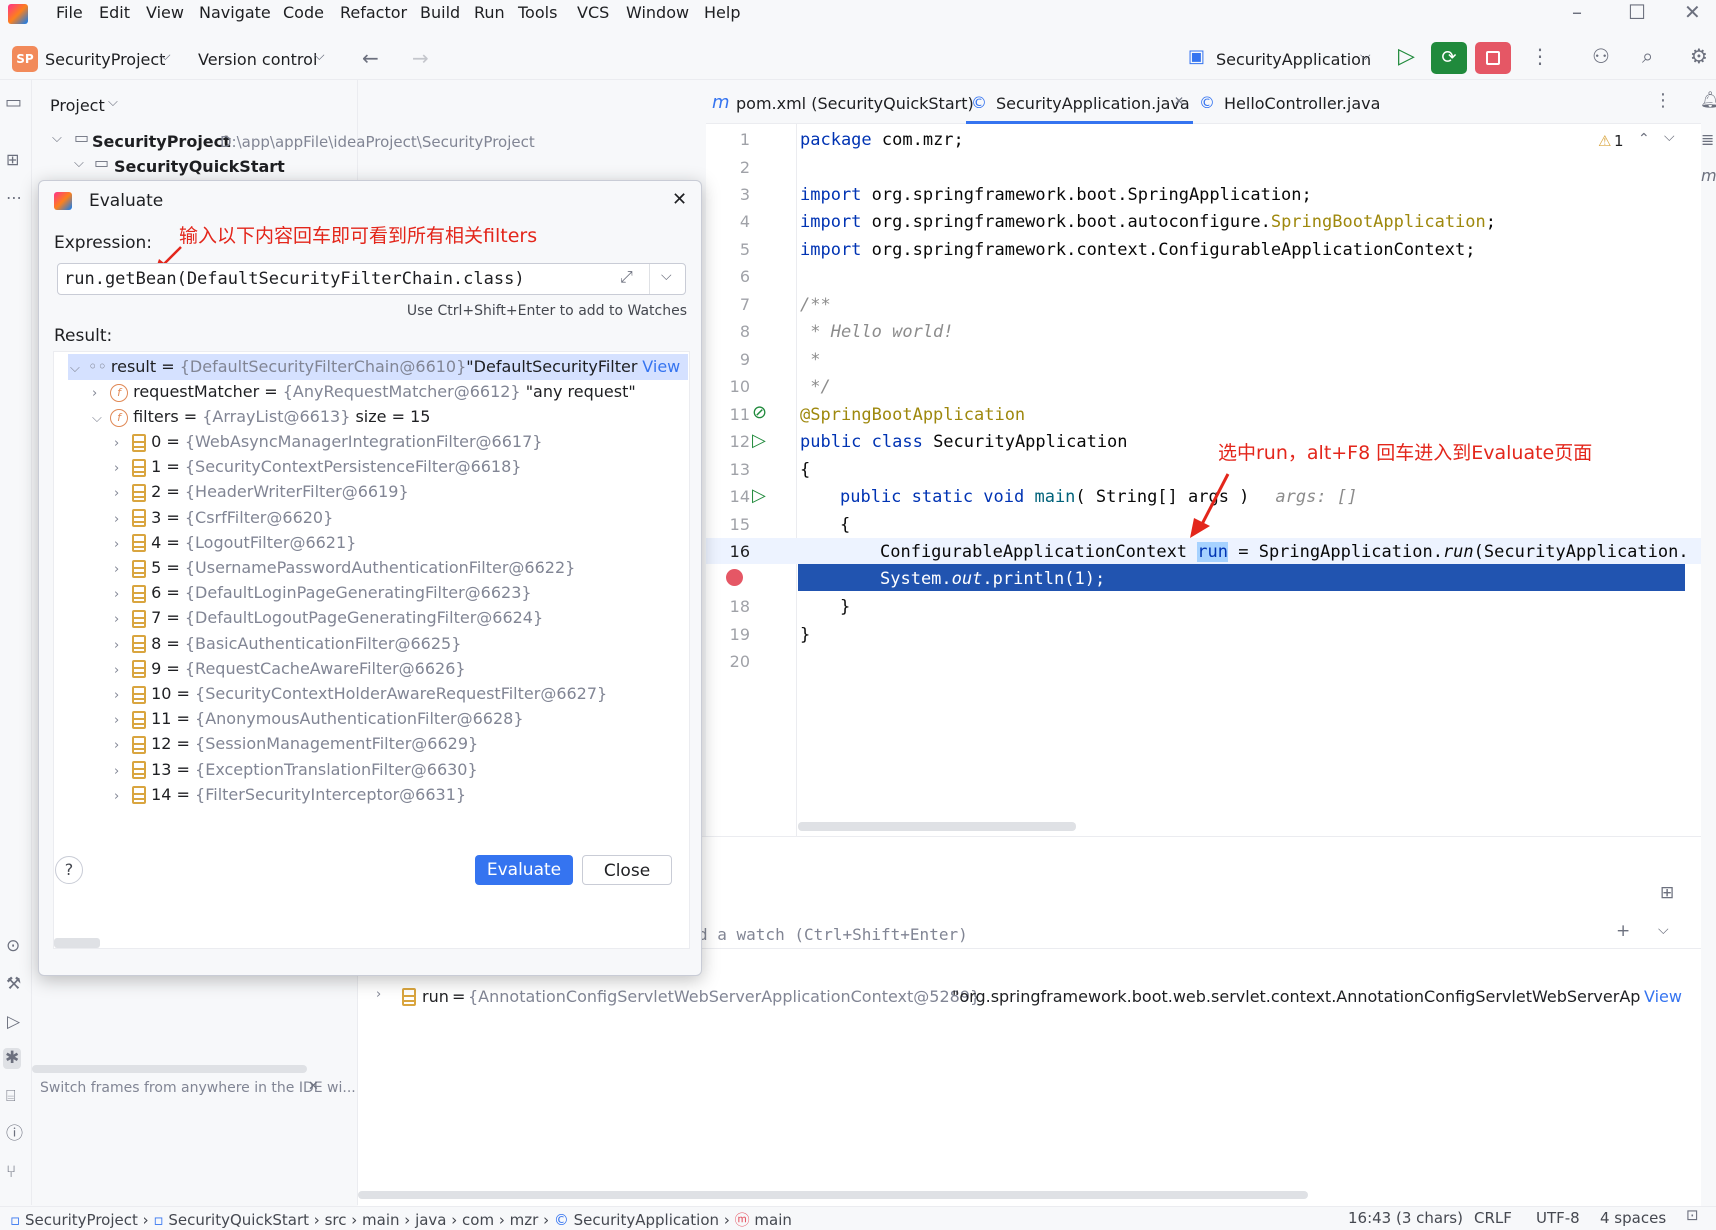 This screenshot has height=1230, width=1716. Describe the element at coordinates (478, 1220) in the screenshot. I see `crumb: com` at that location.